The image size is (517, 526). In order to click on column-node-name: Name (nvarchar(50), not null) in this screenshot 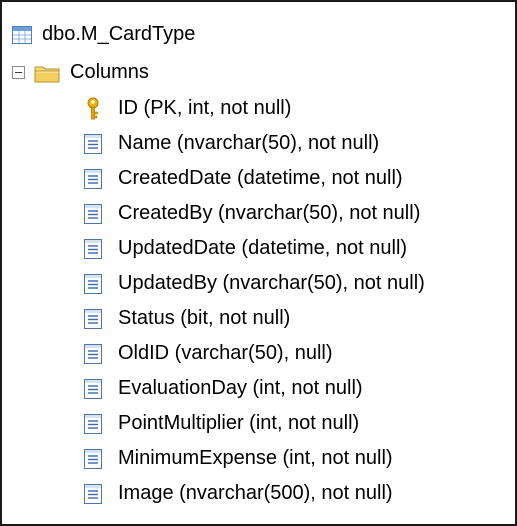, I will do `click(229, 143)`.